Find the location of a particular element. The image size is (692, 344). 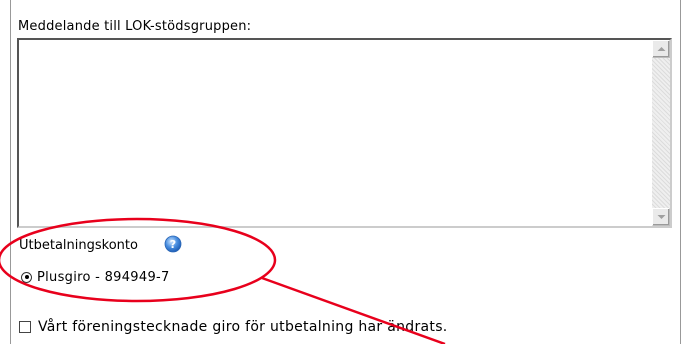

arrow-up-icon is located at coordinates (661, 49).